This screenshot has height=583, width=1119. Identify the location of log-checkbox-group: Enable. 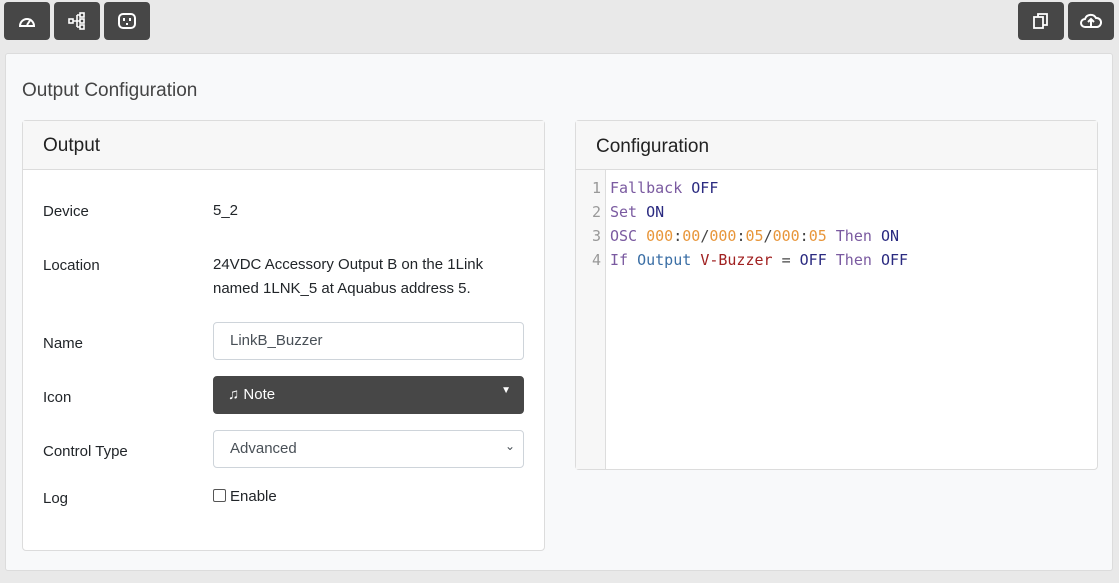
(245, 497).